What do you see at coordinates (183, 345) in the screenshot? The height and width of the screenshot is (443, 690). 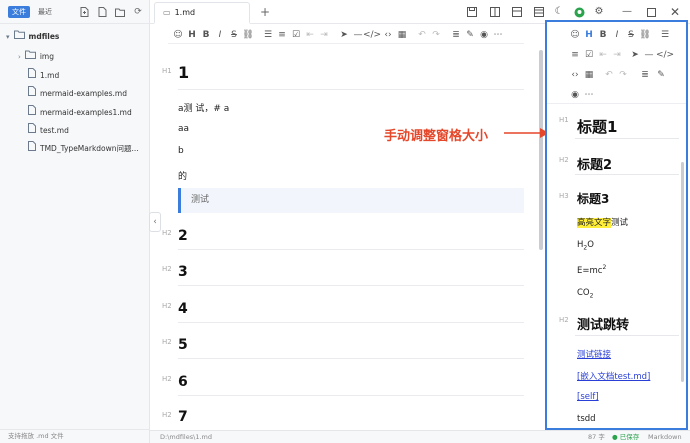 I see `heading-2: 5` at bounding box center [183, 345].